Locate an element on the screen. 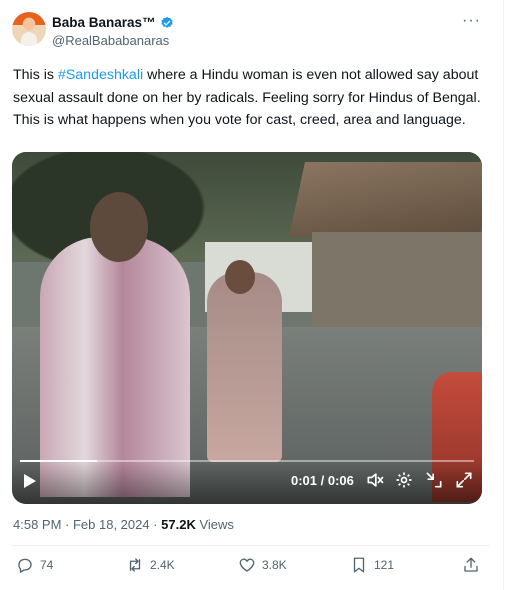  bookmark-button: 121 is located at coordinates (372, 565).